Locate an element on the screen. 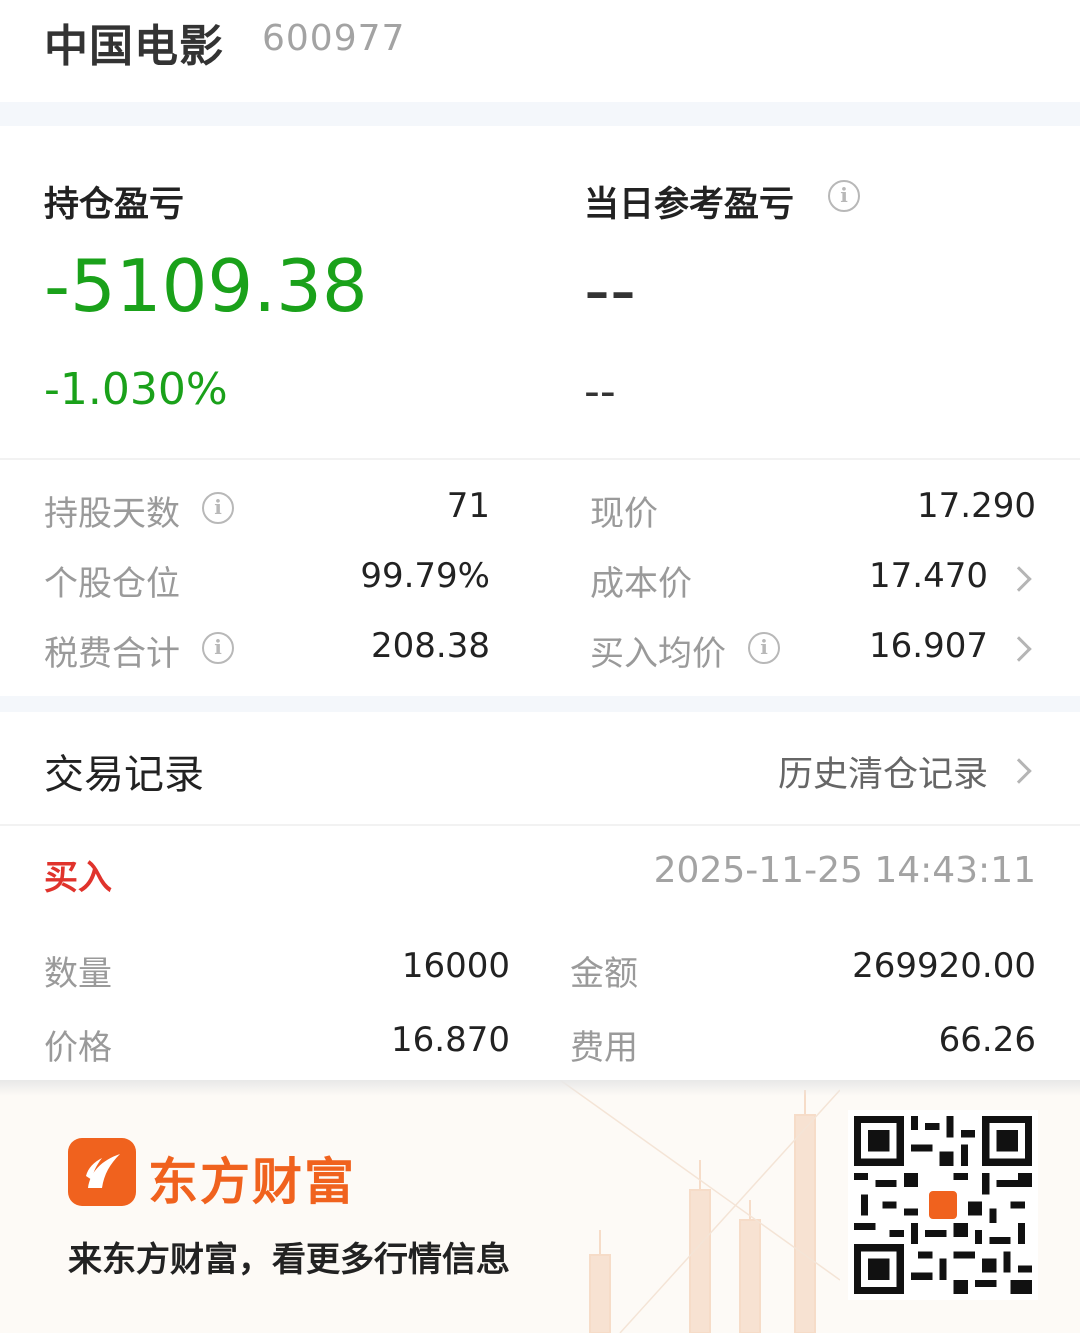  daily-pnl-value: -- is located at coordinates (610, 290).